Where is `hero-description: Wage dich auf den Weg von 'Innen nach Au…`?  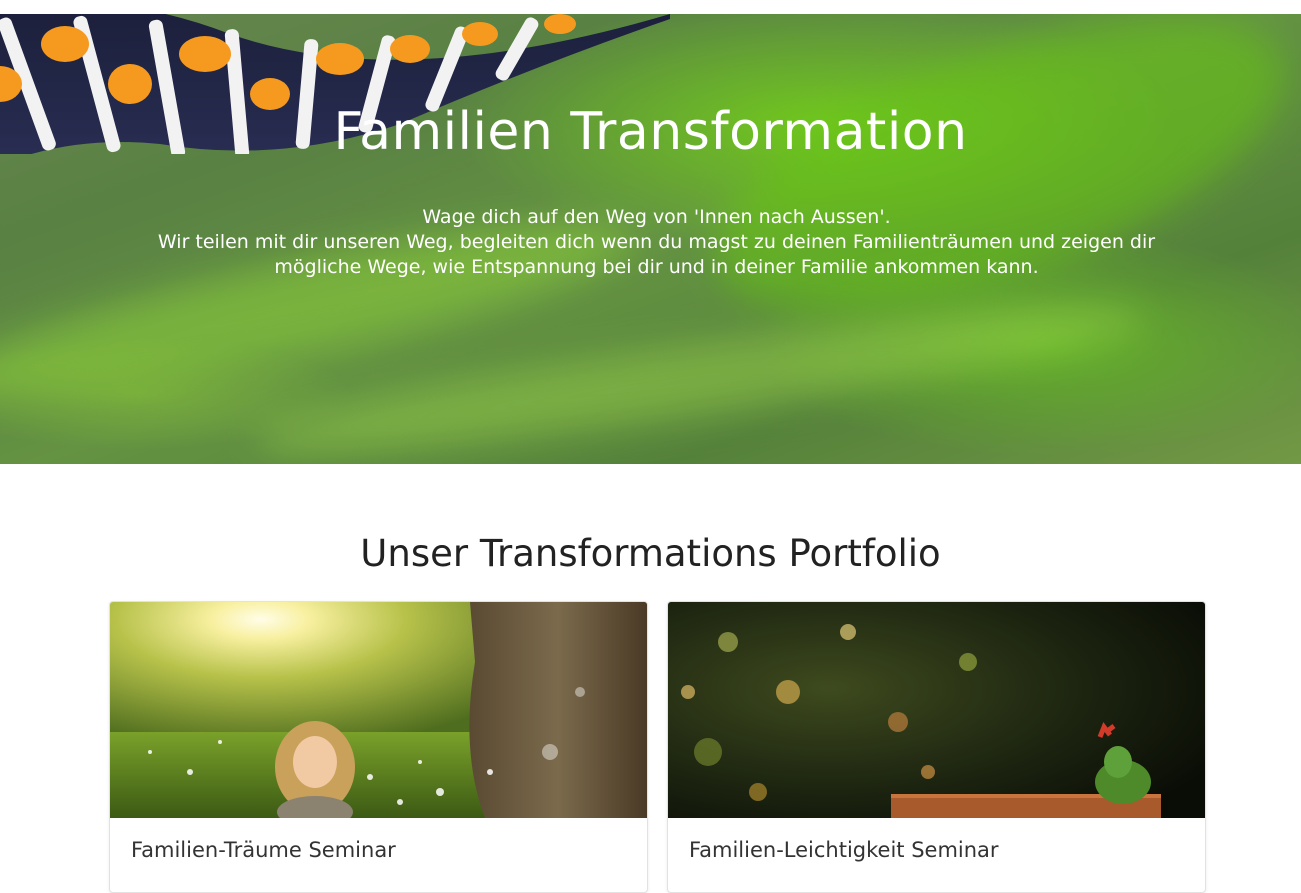
hero-description: Wage dich auf den Weg von 'Innen nach Au… is located at coordinates (656, 242).